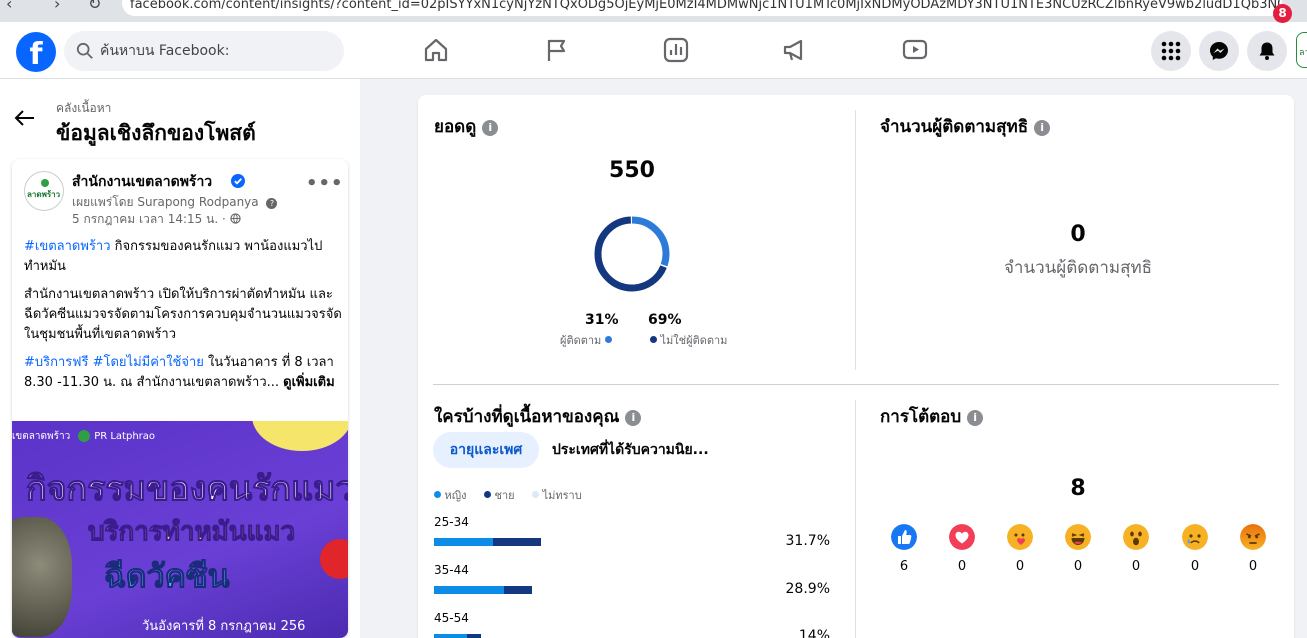 This screenshot has height=638, width=1307. Describe the element at coordinates (57, 6) in the screenshot. I see `browser-forward-icon: ›` at that location.